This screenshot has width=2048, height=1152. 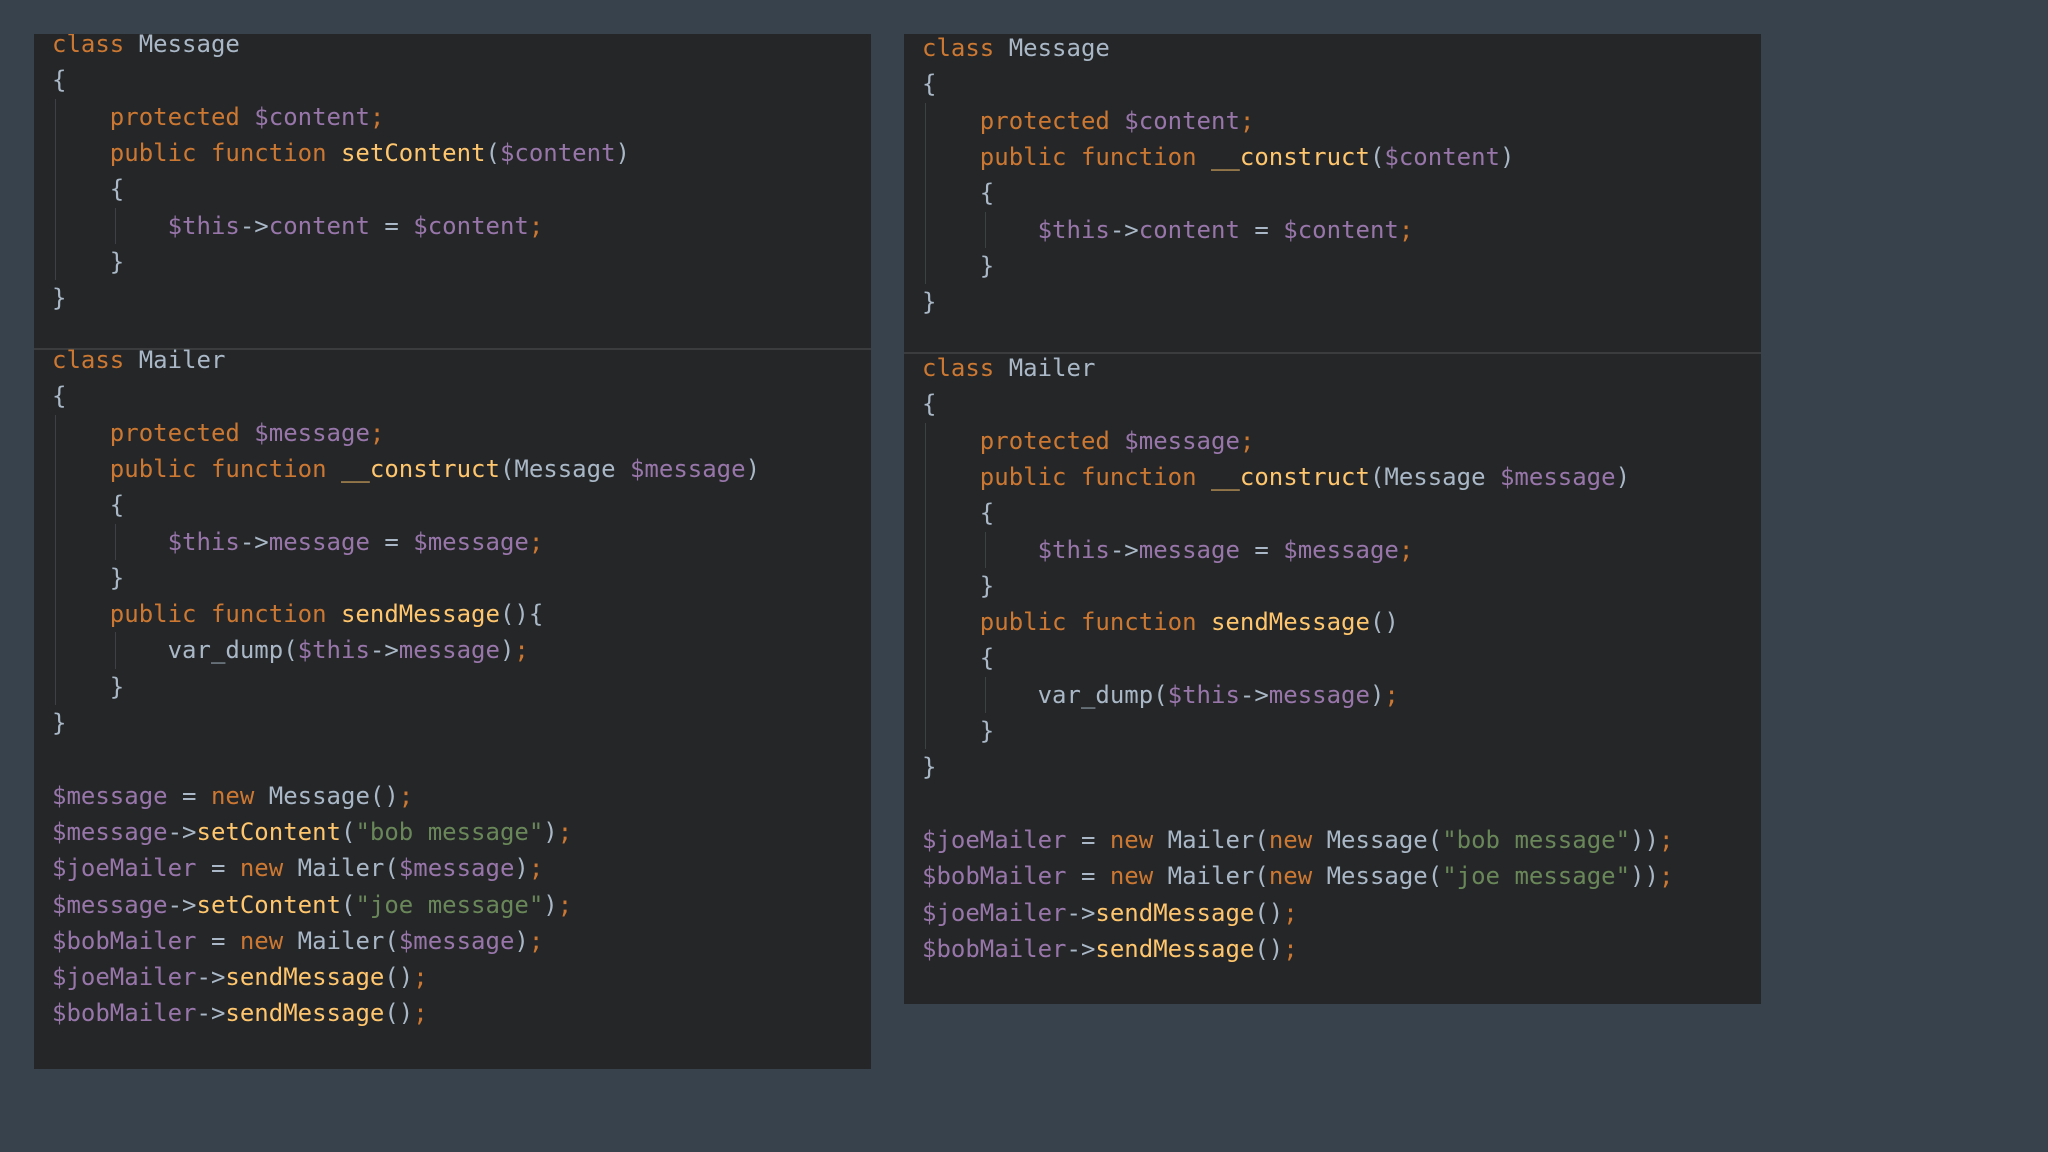 What do you see at coordinates (1290, 622) in the screenshot?
I see `code-token: sendMessage` at bounding box center [1290, 622].